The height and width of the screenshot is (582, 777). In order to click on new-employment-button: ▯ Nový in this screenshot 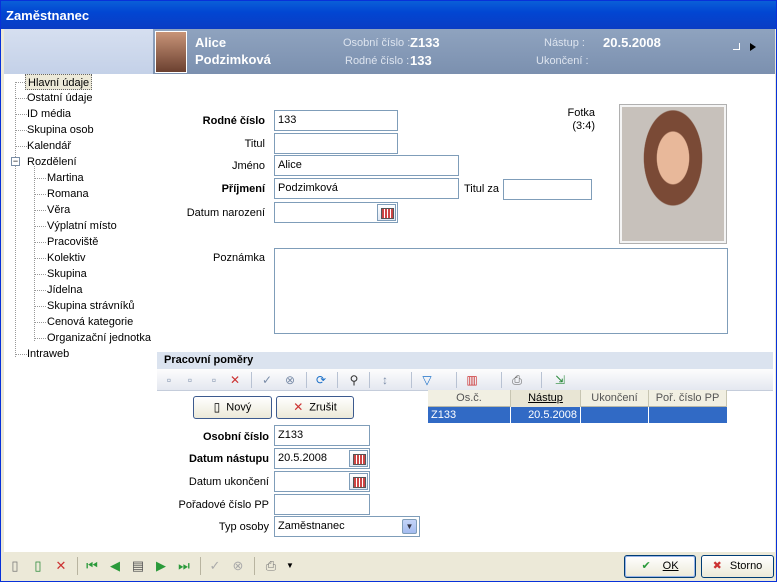, I will do `click(232, 407)`.